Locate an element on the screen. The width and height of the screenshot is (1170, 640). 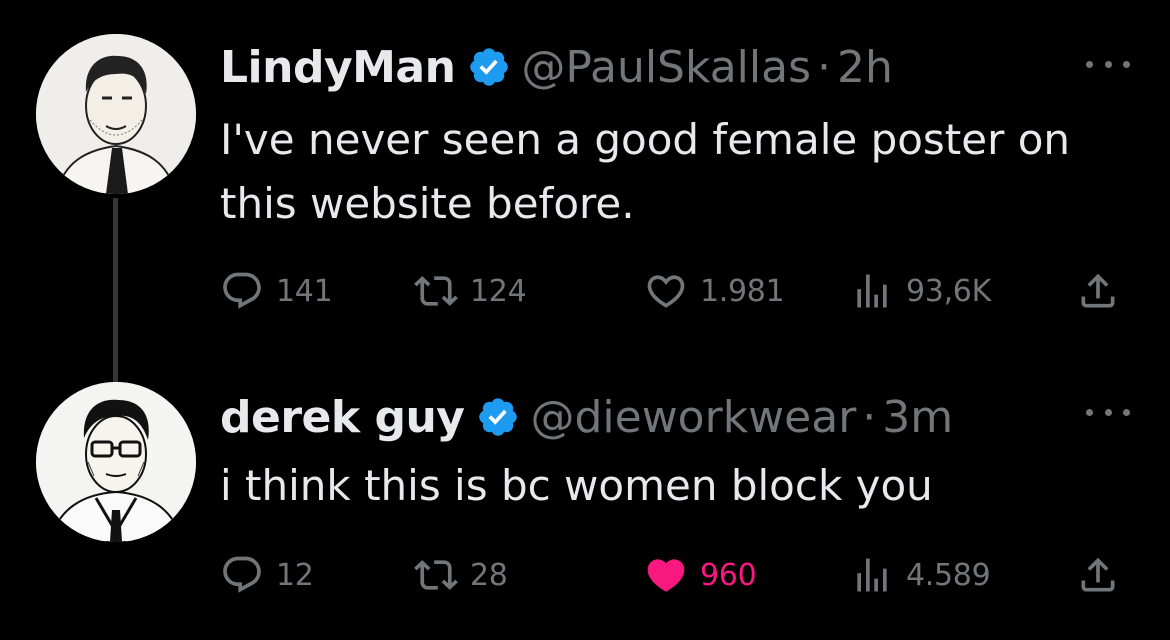
retweet-button: 124 is located at coordinates (470, 291).